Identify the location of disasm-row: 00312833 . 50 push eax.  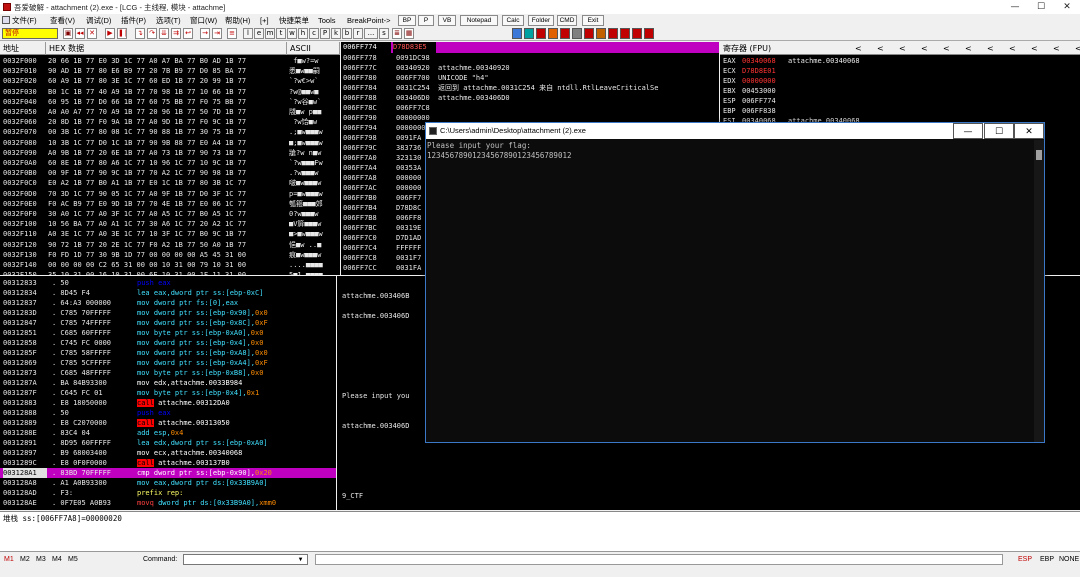
(168, 283).